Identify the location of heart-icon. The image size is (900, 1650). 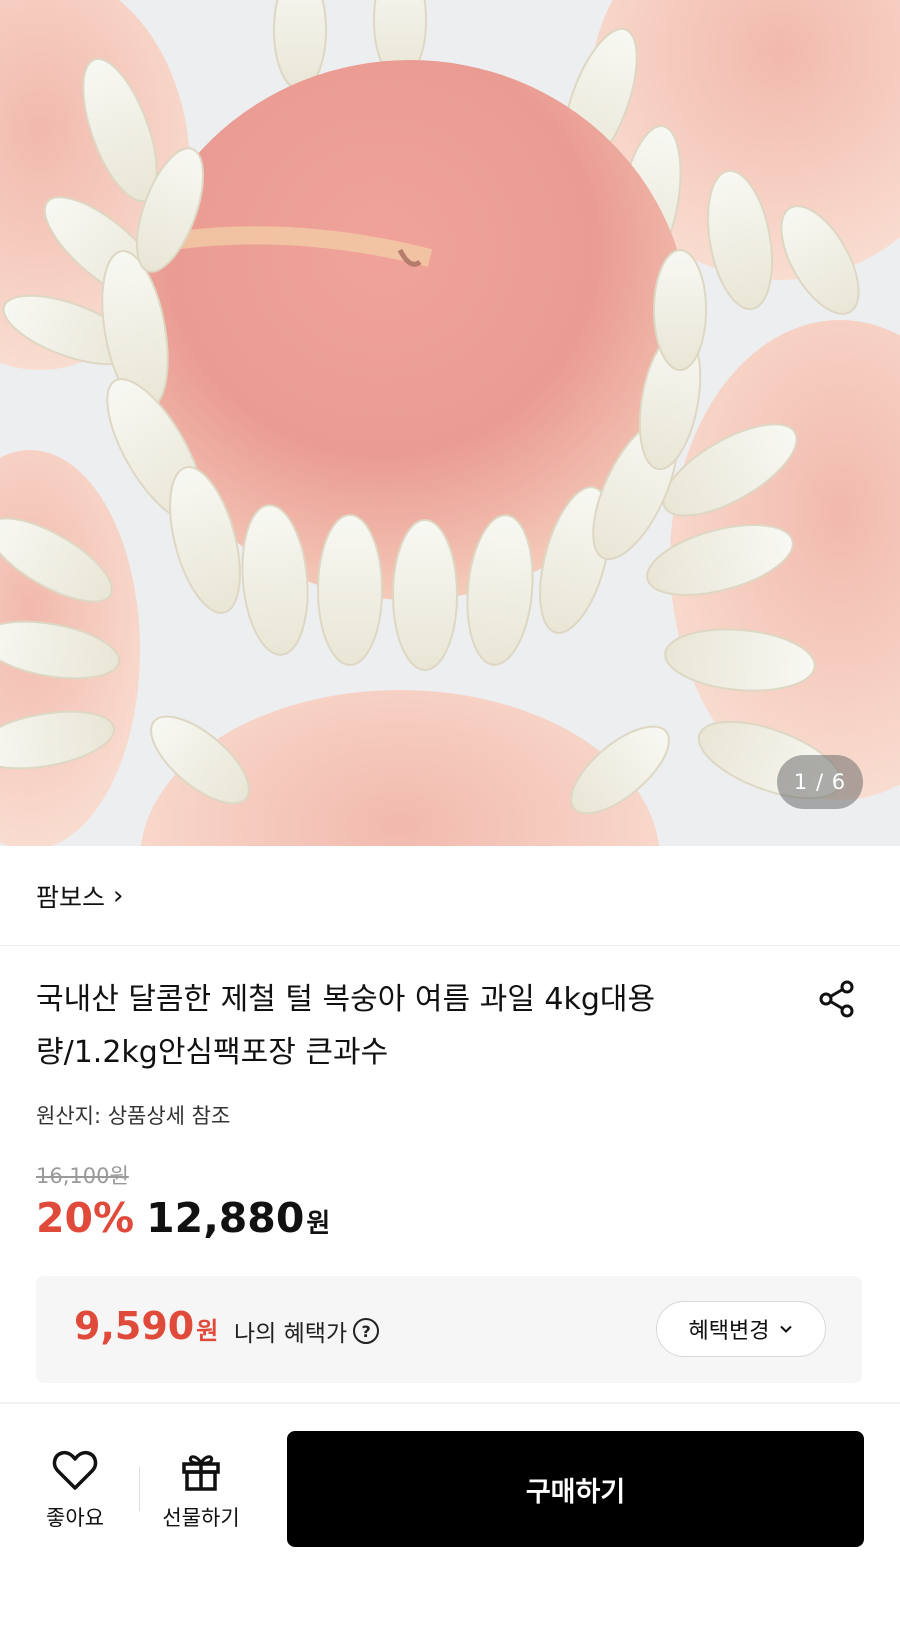
(75, 1470).